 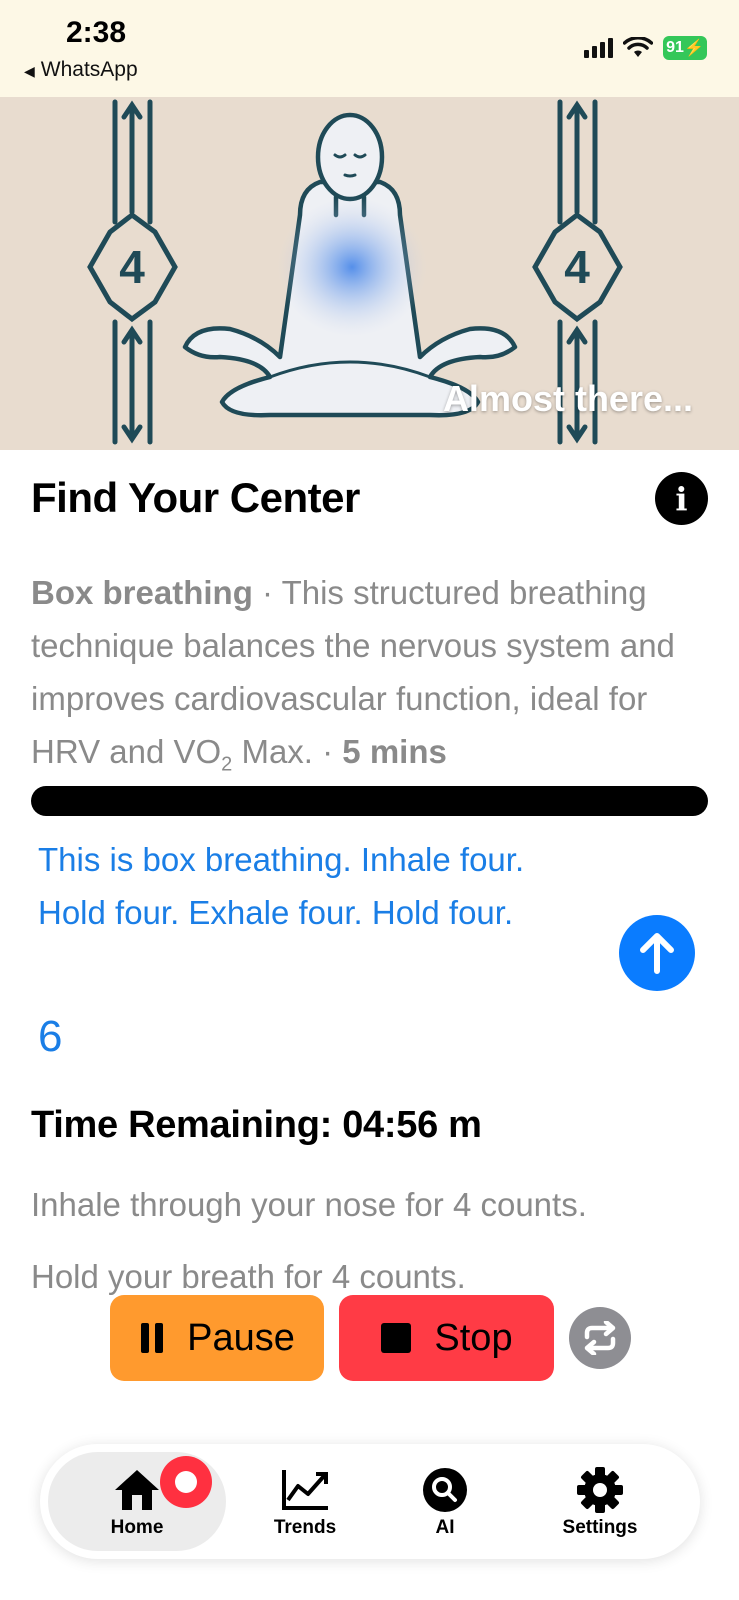 I want to click on back-arrow-icon: ◀, so click(x=29, y=71).